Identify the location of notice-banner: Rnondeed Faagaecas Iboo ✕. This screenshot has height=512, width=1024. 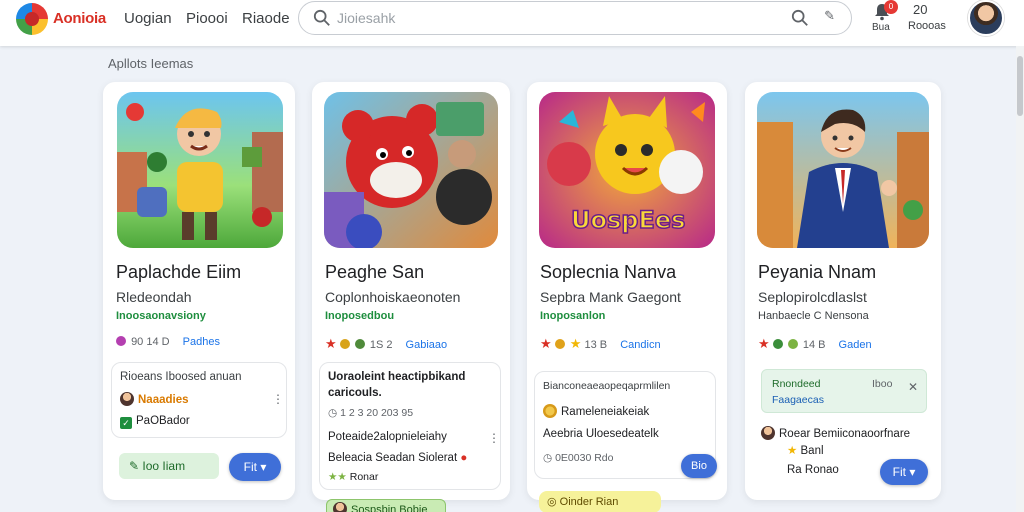
(844, 391).